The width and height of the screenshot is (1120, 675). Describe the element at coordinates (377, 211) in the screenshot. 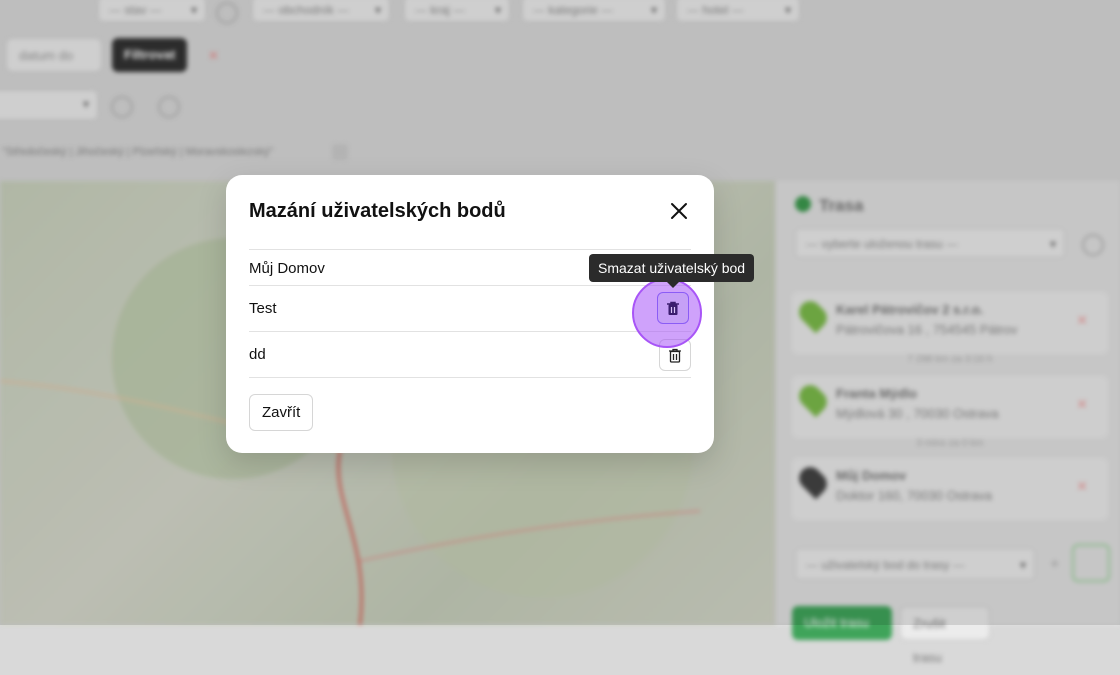

I see `modal-title: Mazání uživatelských bodů` at that location.